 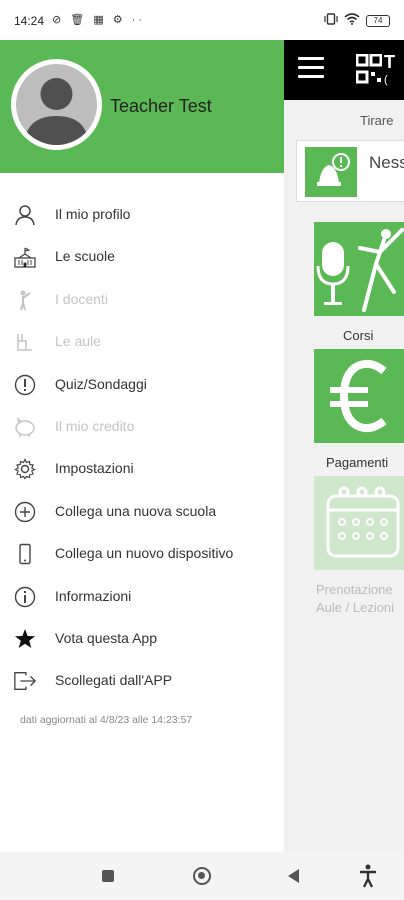 I want to click on notification-card: Ness, so click(x=350, y=171).